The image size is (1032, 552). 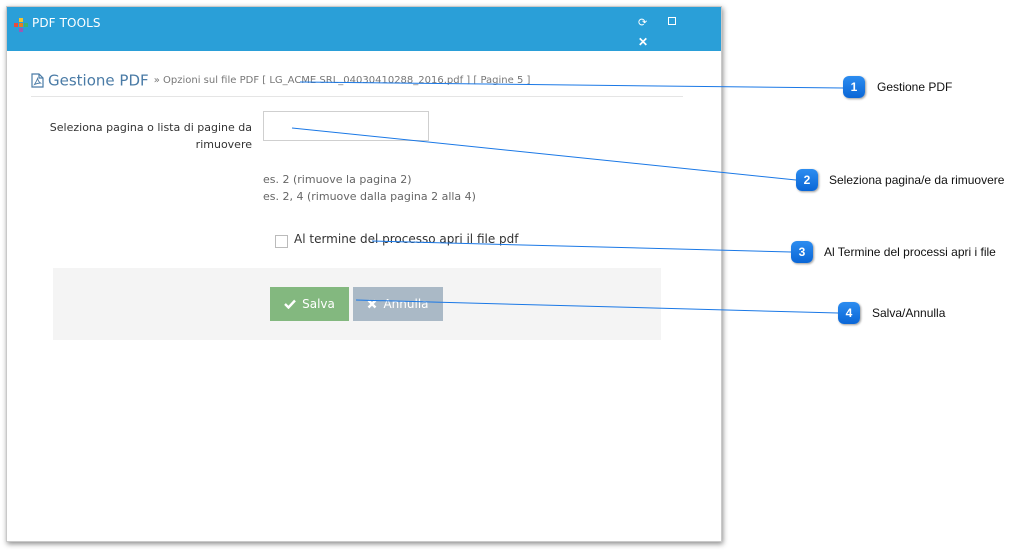 What do you see at coordinates (917, 180) in the screenshot?
I see `callout-text-2: Seleziona pagina/e da rimuovere` at bounding box center [917, 180].